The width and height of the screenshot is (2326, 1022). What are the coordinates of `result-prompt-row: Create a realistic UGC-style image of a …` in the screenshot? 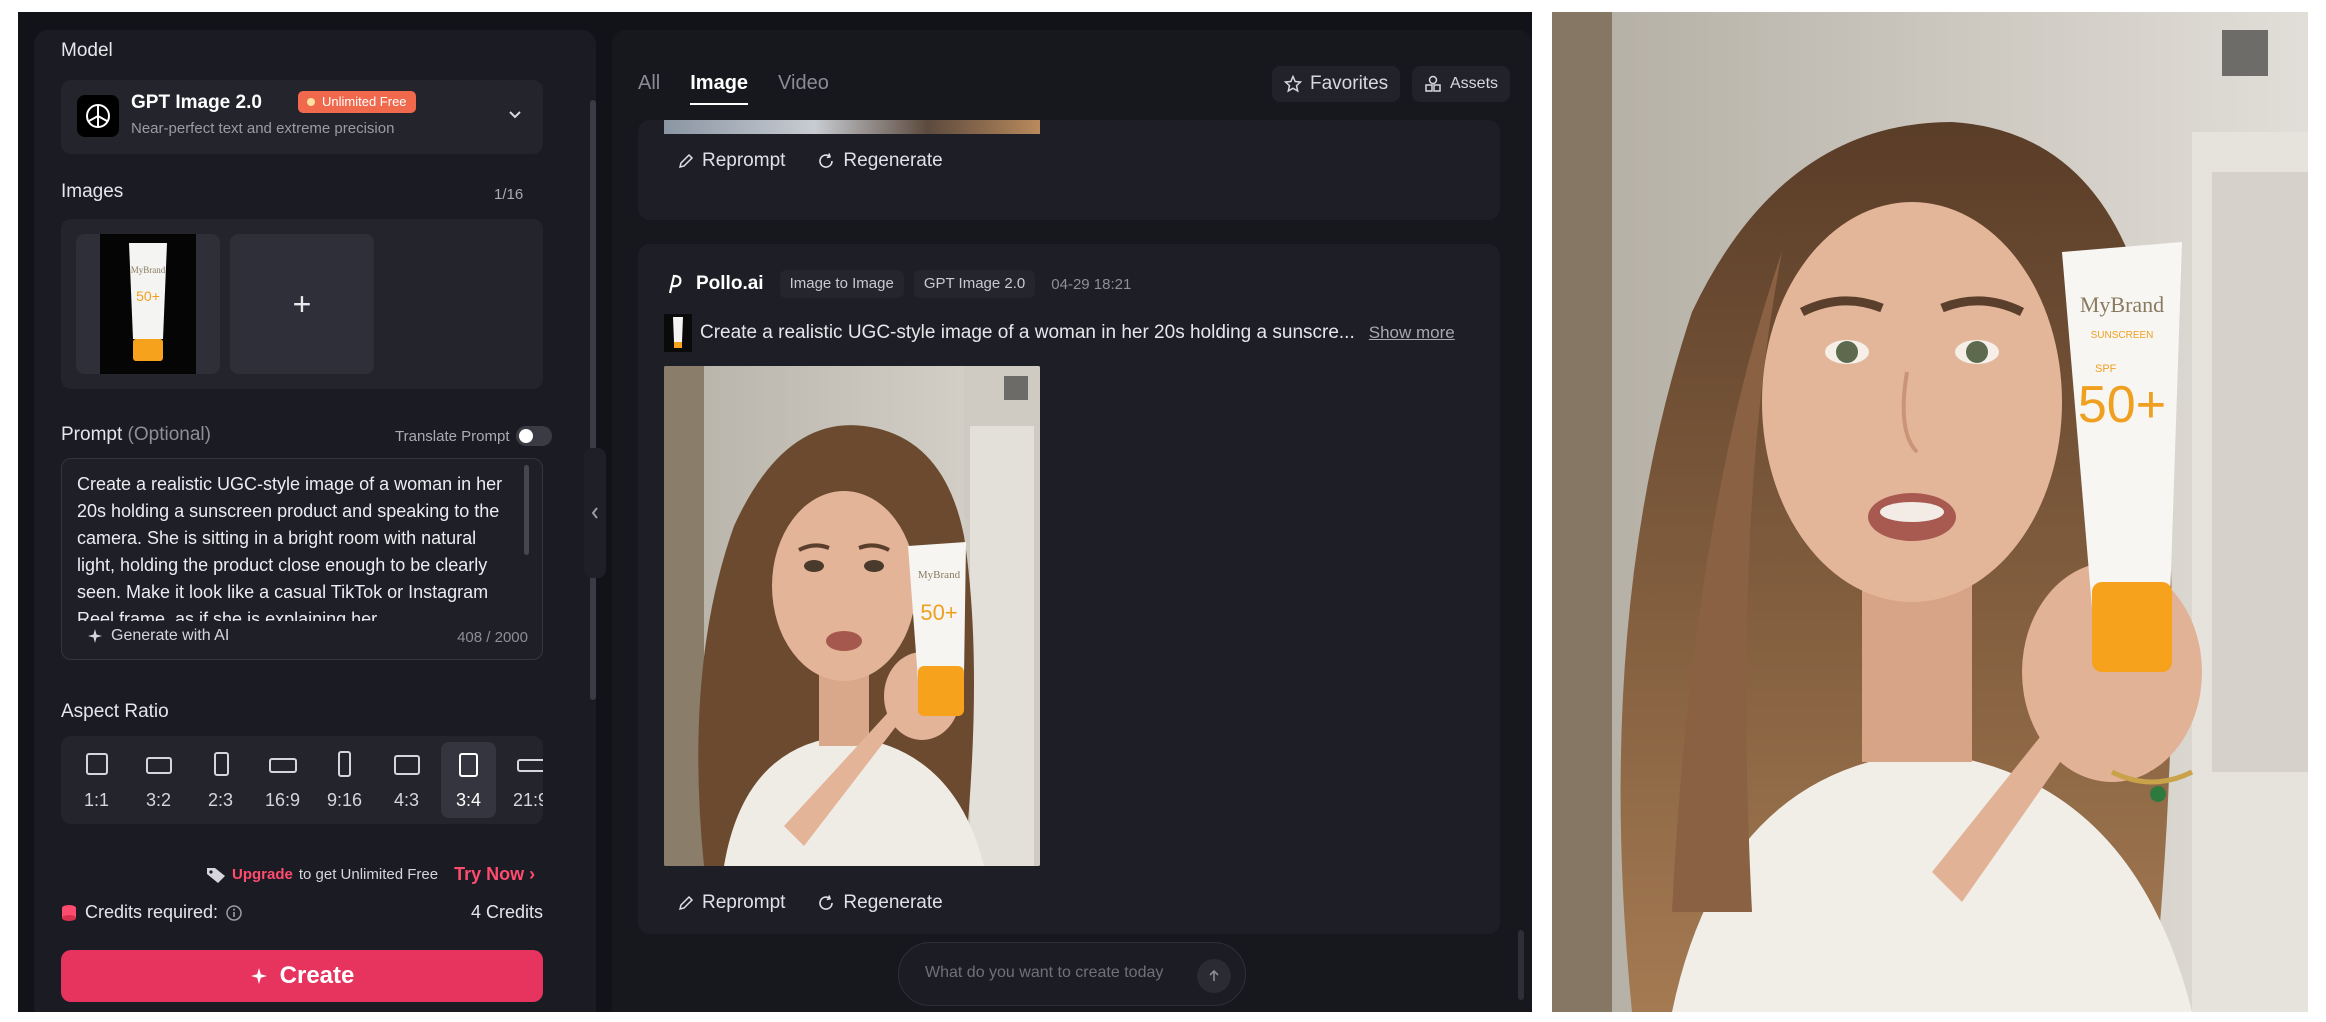 It's located at (1059, 333).